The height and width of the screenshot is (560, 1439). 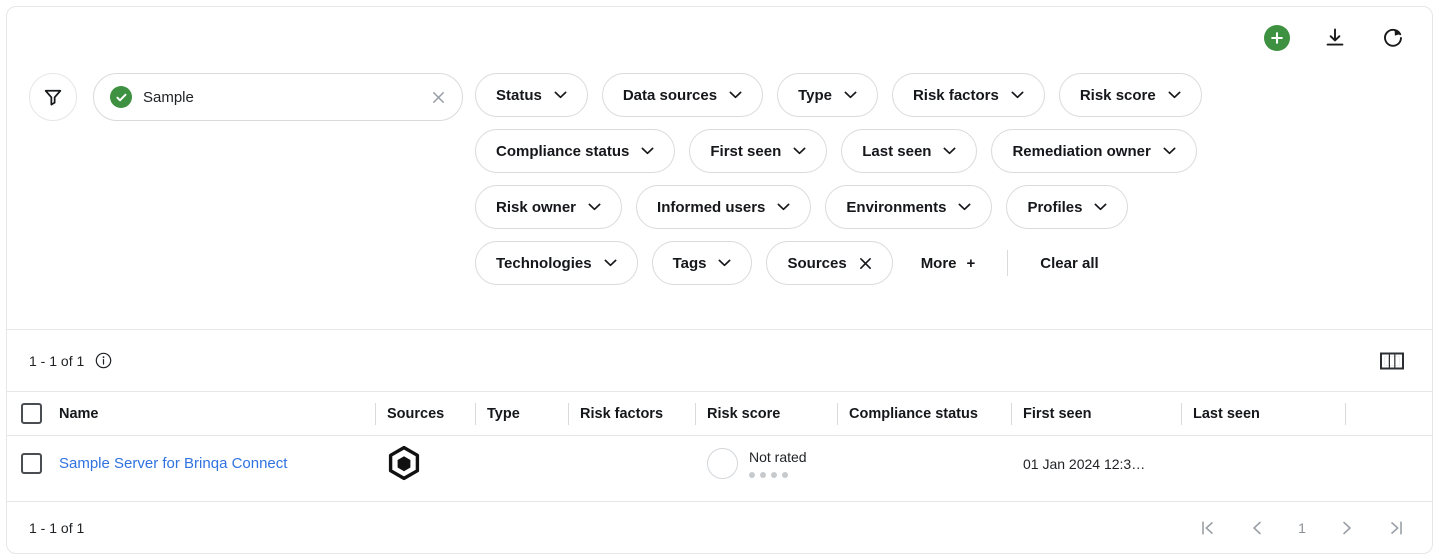 I want to click on previous-page-button, so click(x=1257, y=528).